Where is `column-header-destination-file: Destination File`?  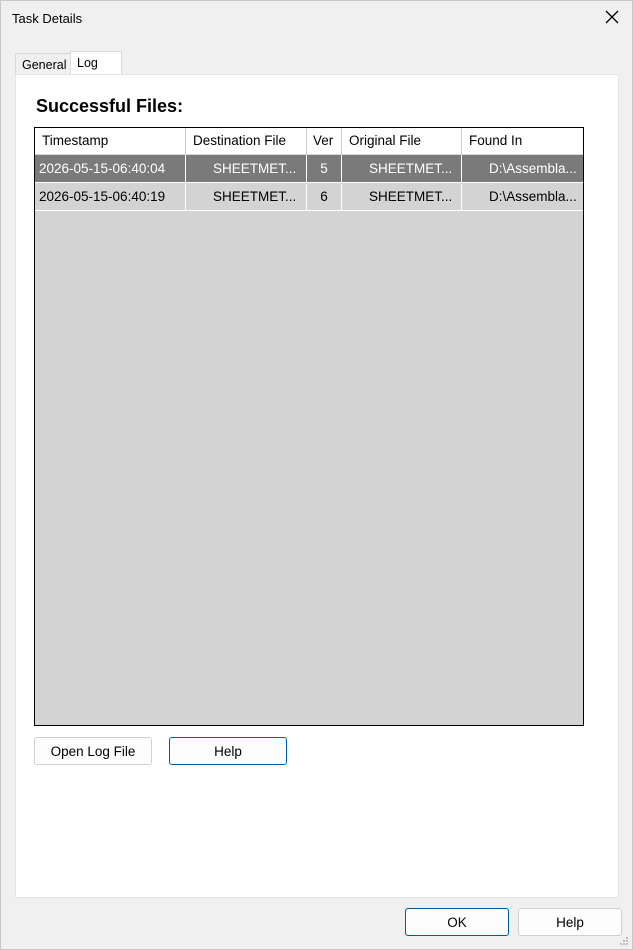 column-header-destination-file: Destination File is located at coordinates (246, 141).